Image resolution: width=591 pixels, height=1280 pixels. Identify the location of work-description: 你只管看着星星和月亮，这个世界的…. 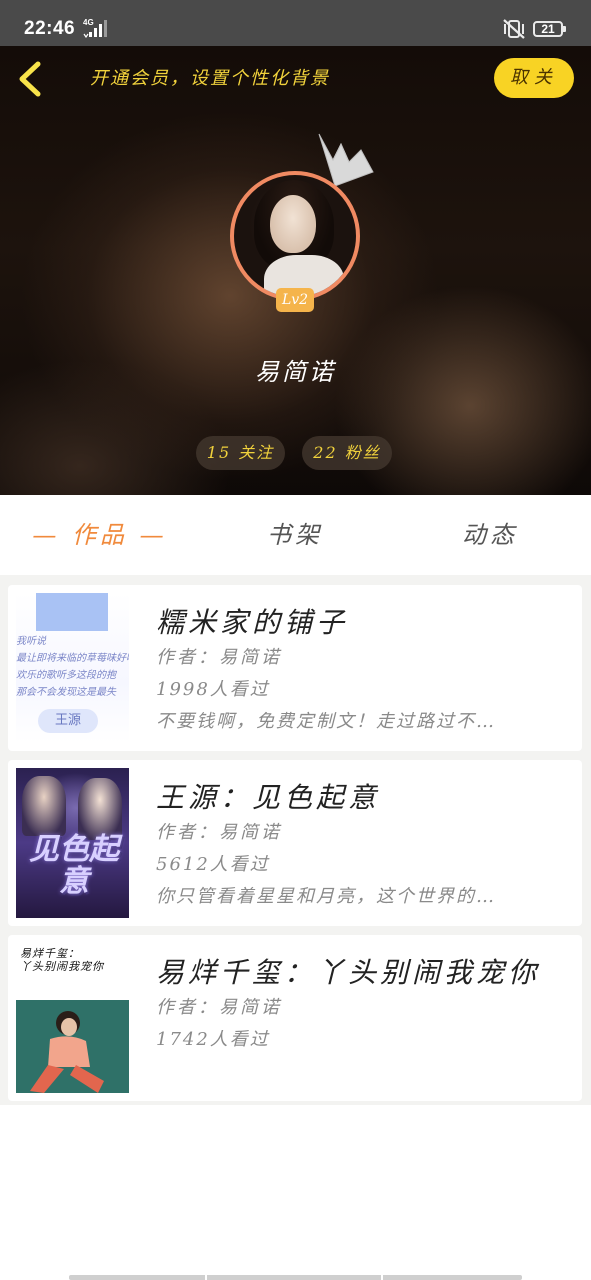
(326, 896).